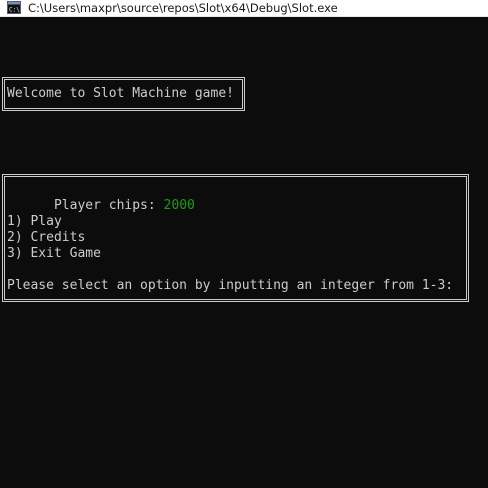 This screenshot has height=488, width=488. I want to click on player-chips-label: Player chips:, so click(108, 205).